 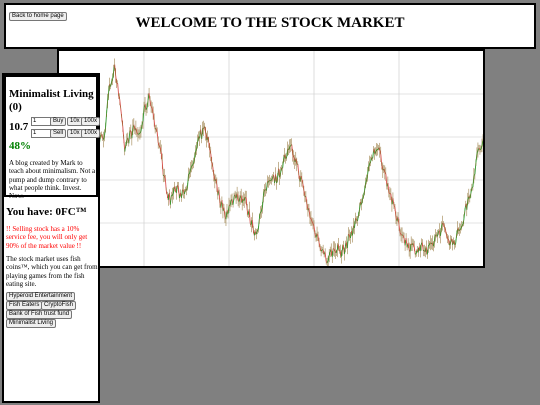 I want to click on stock-owned-count: (0), so click(x=15, y=107).